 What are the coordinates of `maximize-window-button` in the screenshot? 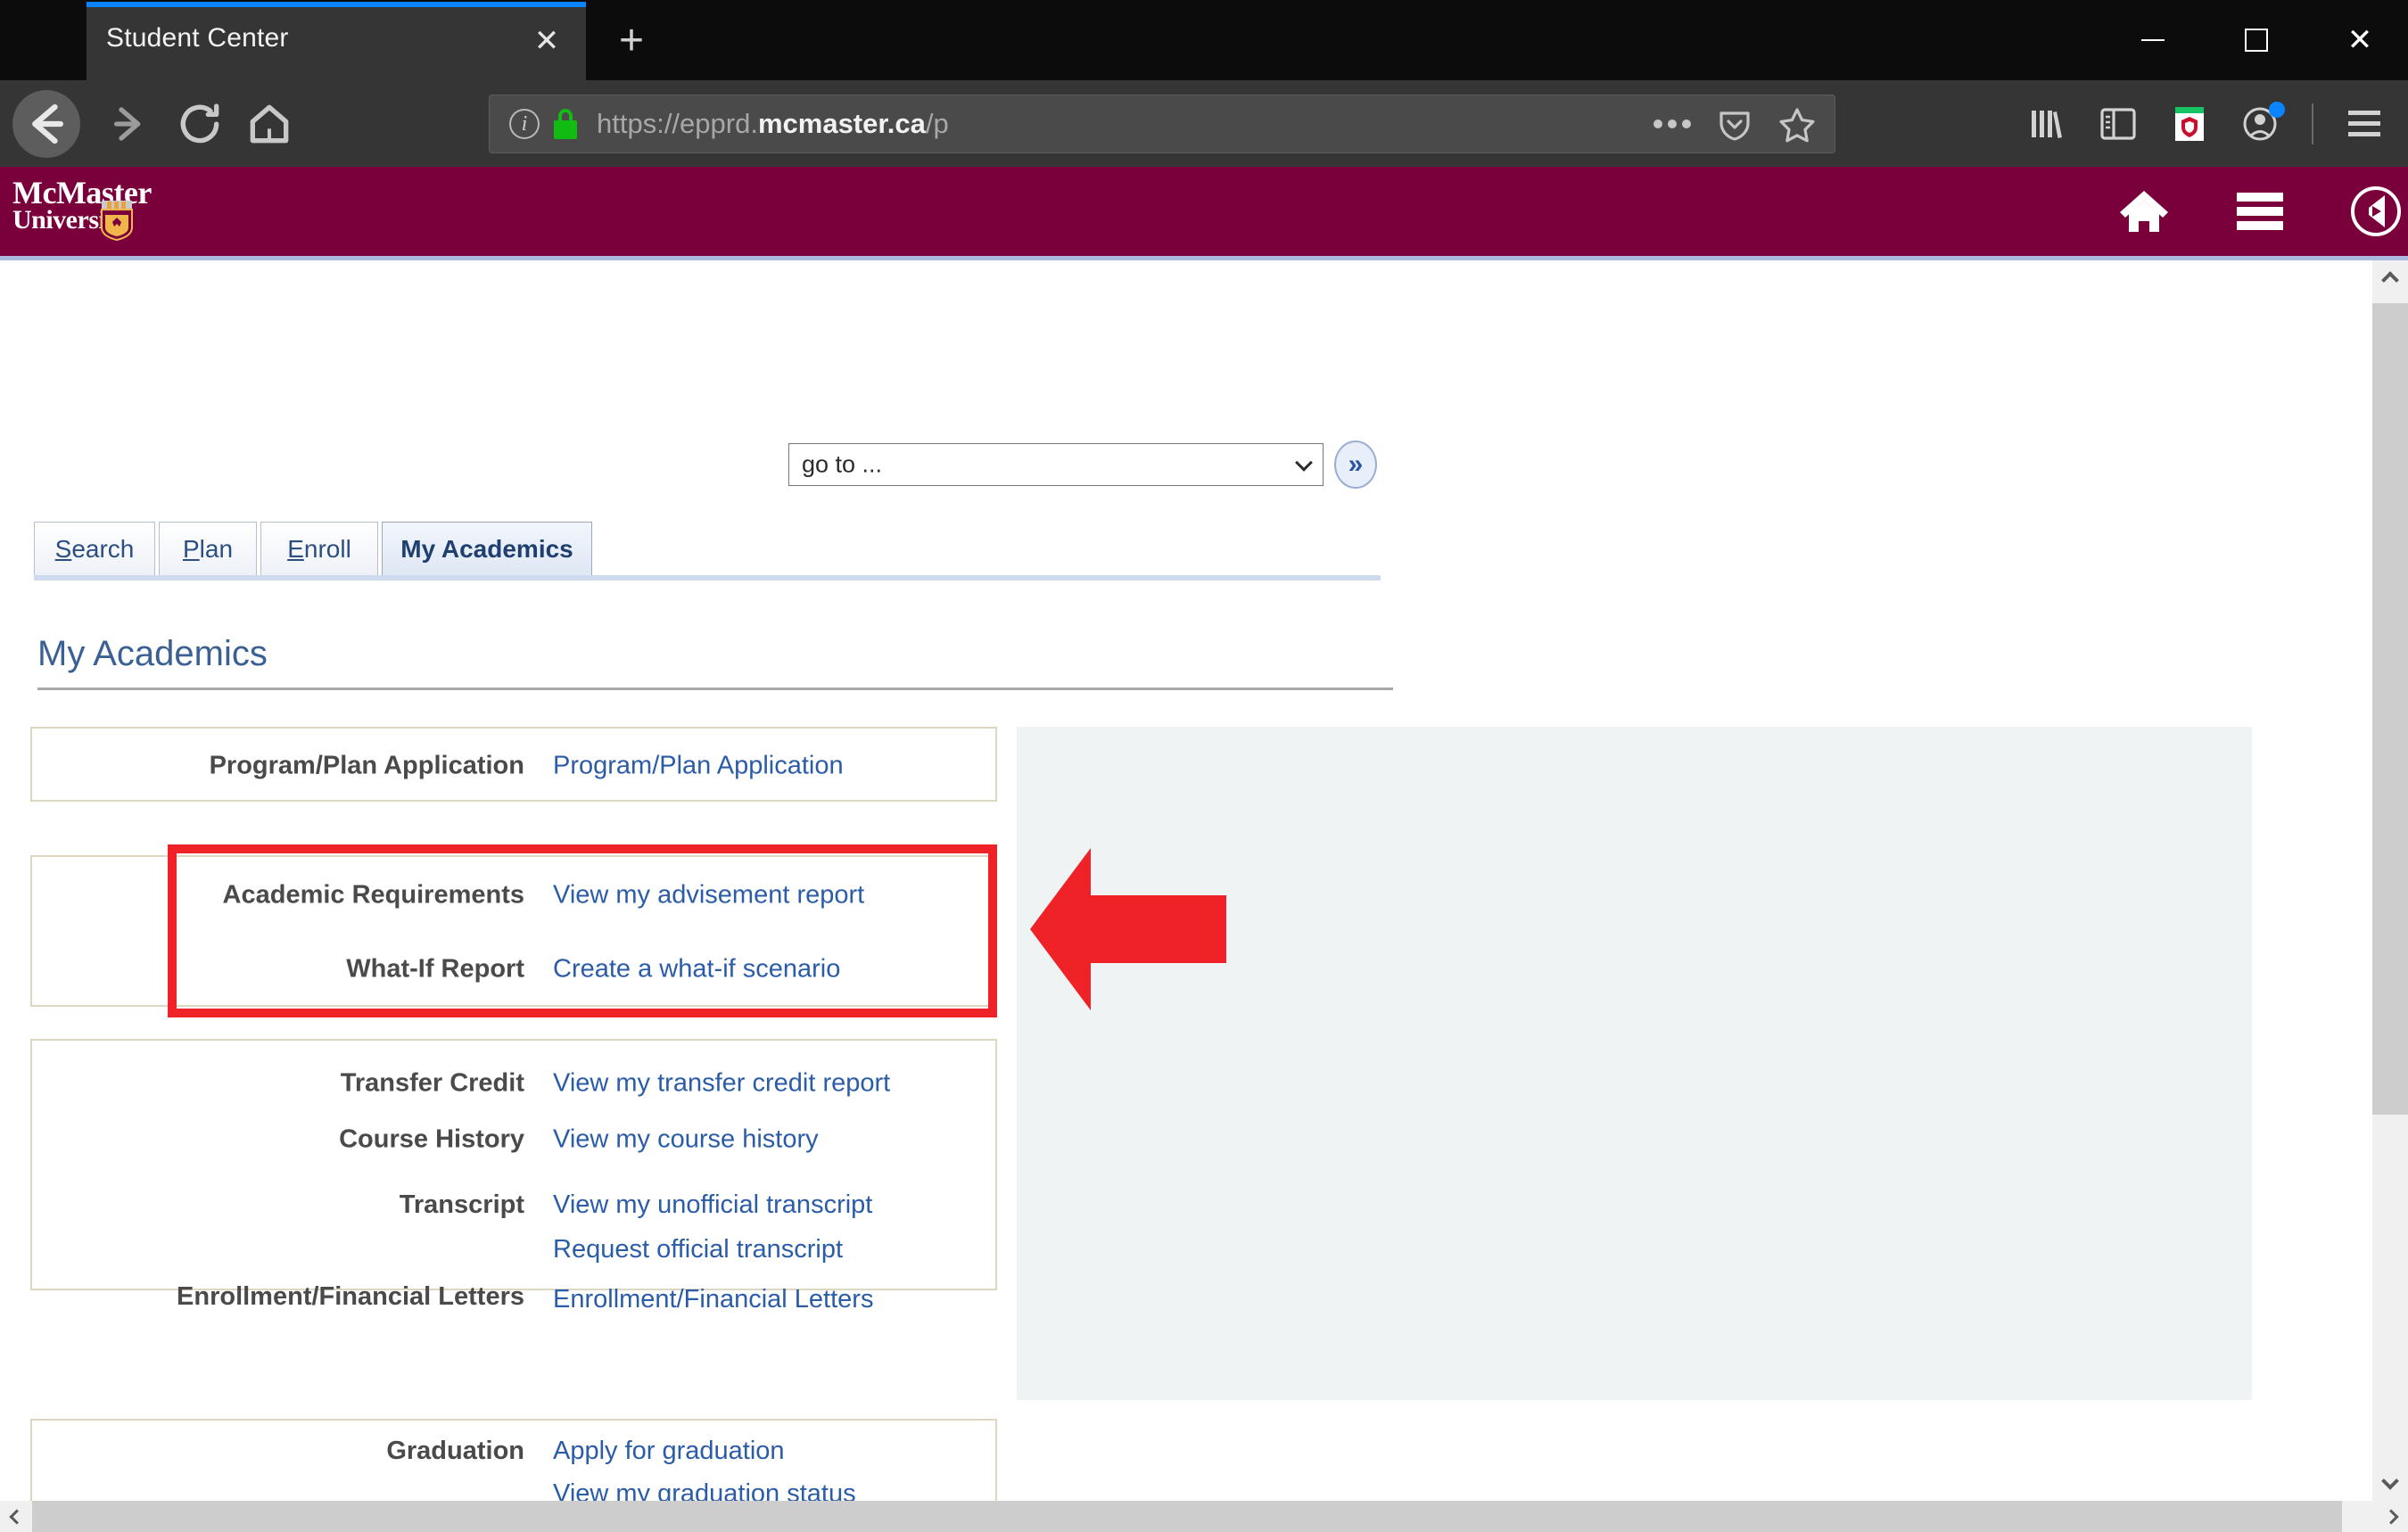 It's located at (2256, 40).